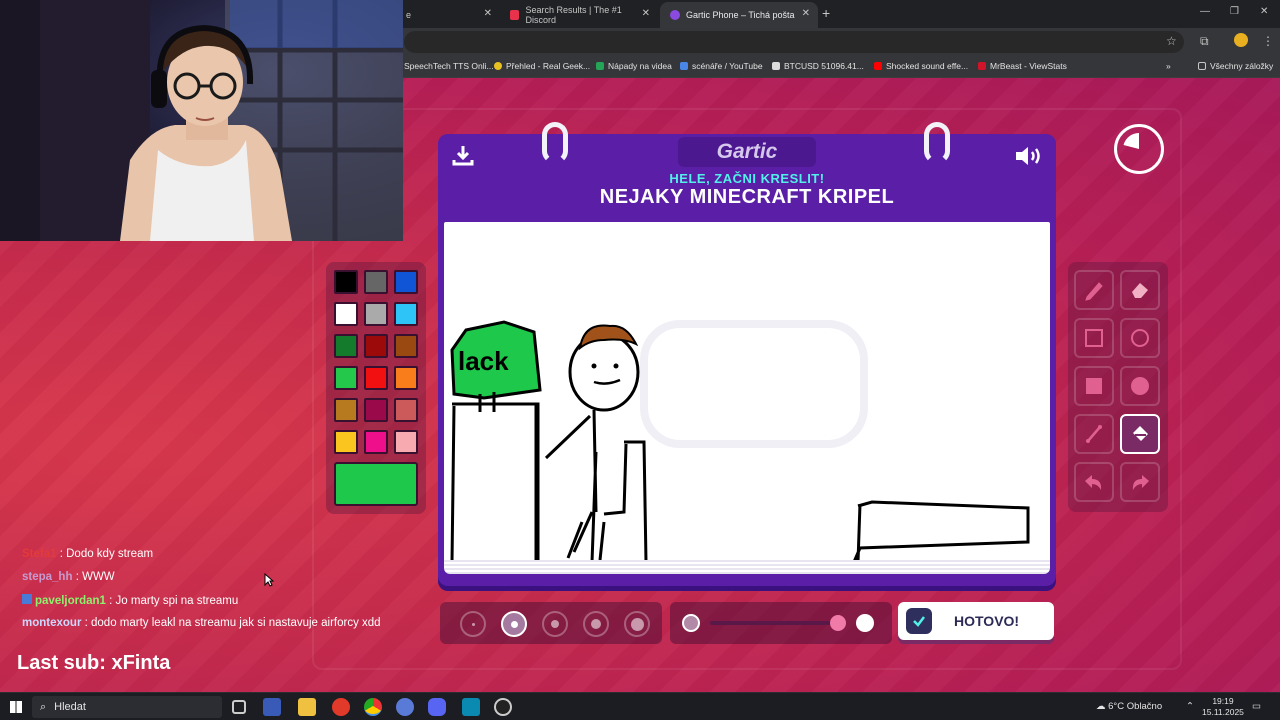 The image size is (1280, 720). What do you see at coordinates (1202, 66) in the screenshot?
I see `folder-icon` at bounding box center [1202, 66].